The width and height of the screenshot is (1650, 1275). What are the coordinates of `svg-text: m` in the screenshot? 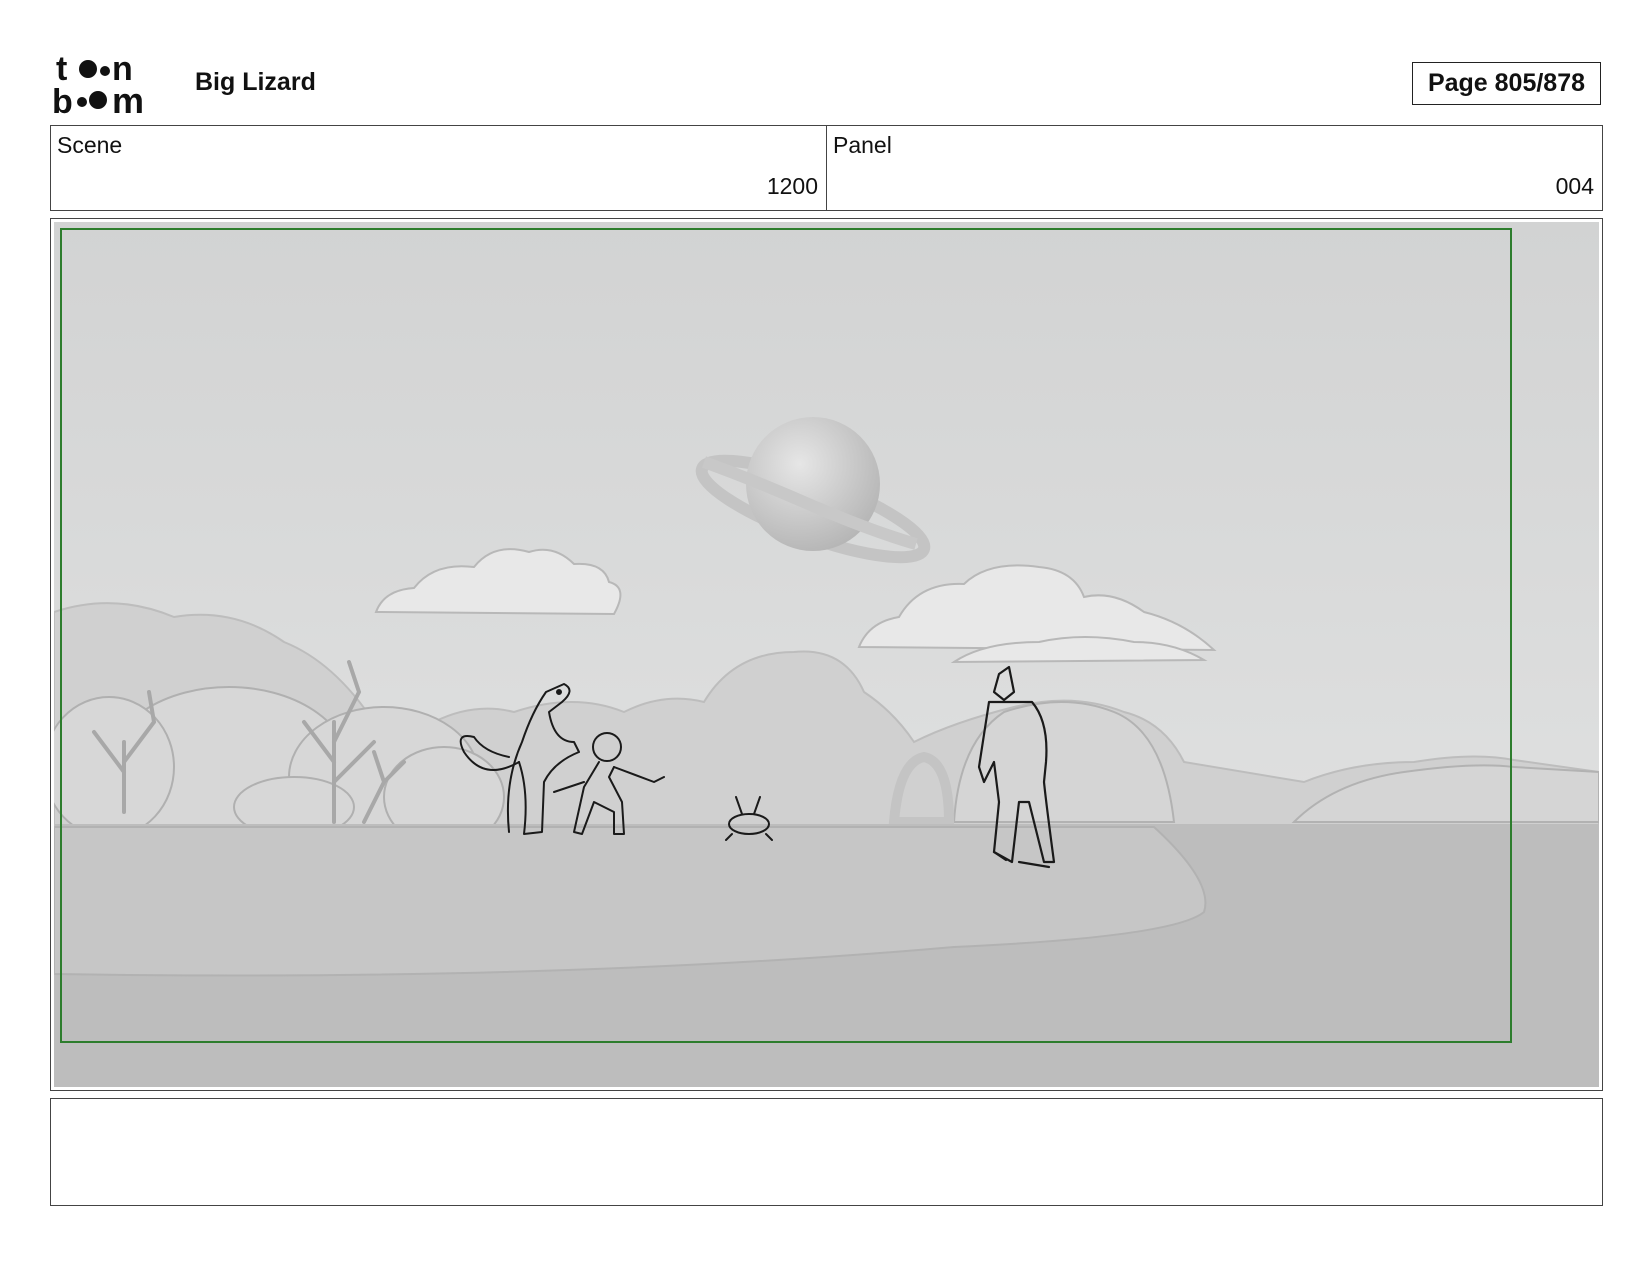 It's located at (128, 98).